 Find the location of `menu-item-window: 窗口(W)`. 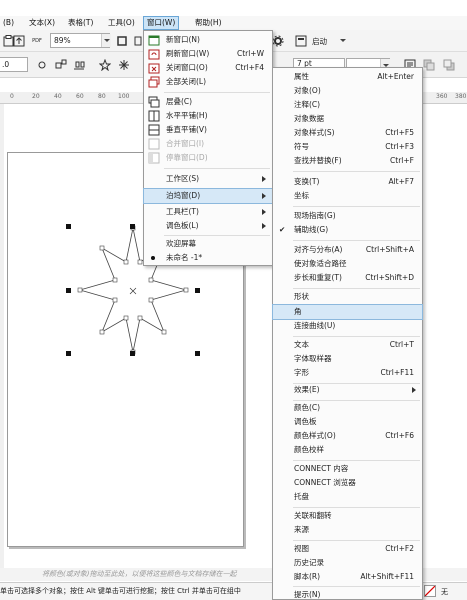

menu-item-window: 窗口(W) is located at coordinates (161, 23).